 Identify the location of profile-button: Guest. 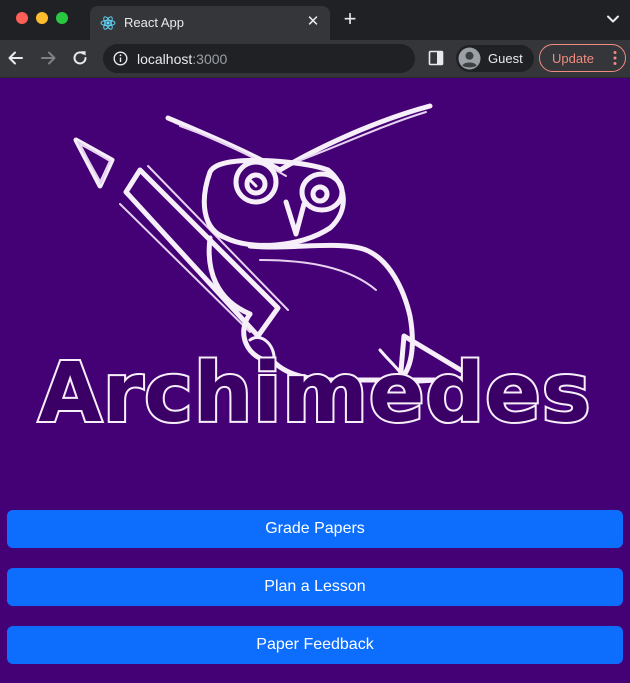
(495, 58).